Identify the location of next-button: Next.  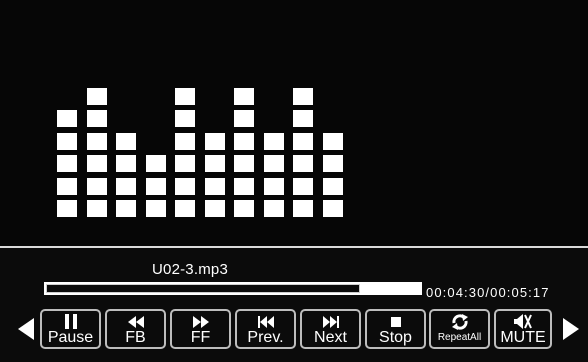
(330, 329).